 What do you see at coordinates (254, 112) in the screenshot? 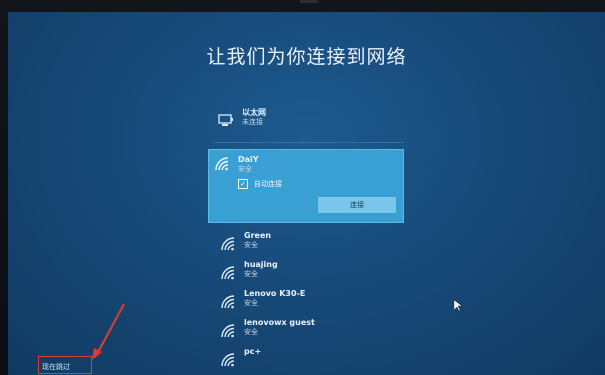
I see `ethernet-name: 以太网` at bounding box center [254, 112].